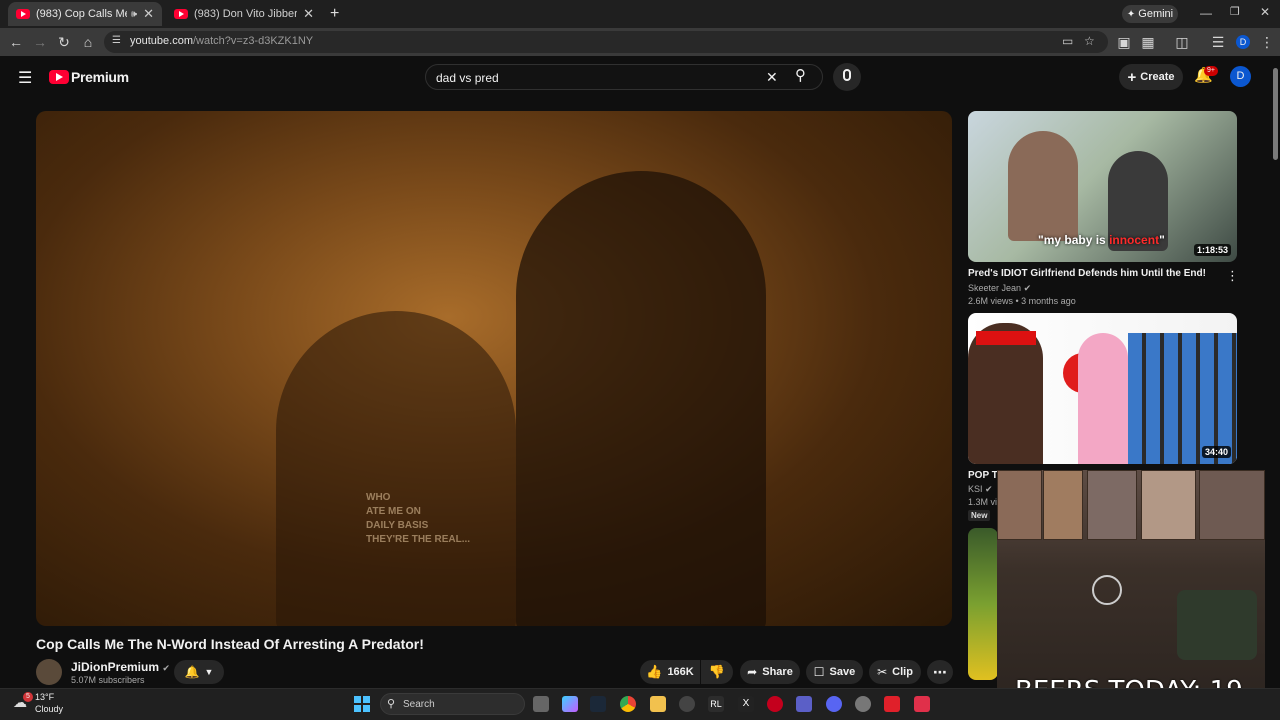  What do you see at coordinates (770, 672) in the screenshot?
I see `share-button: ➦ Share` at bounding box center [770, 672].